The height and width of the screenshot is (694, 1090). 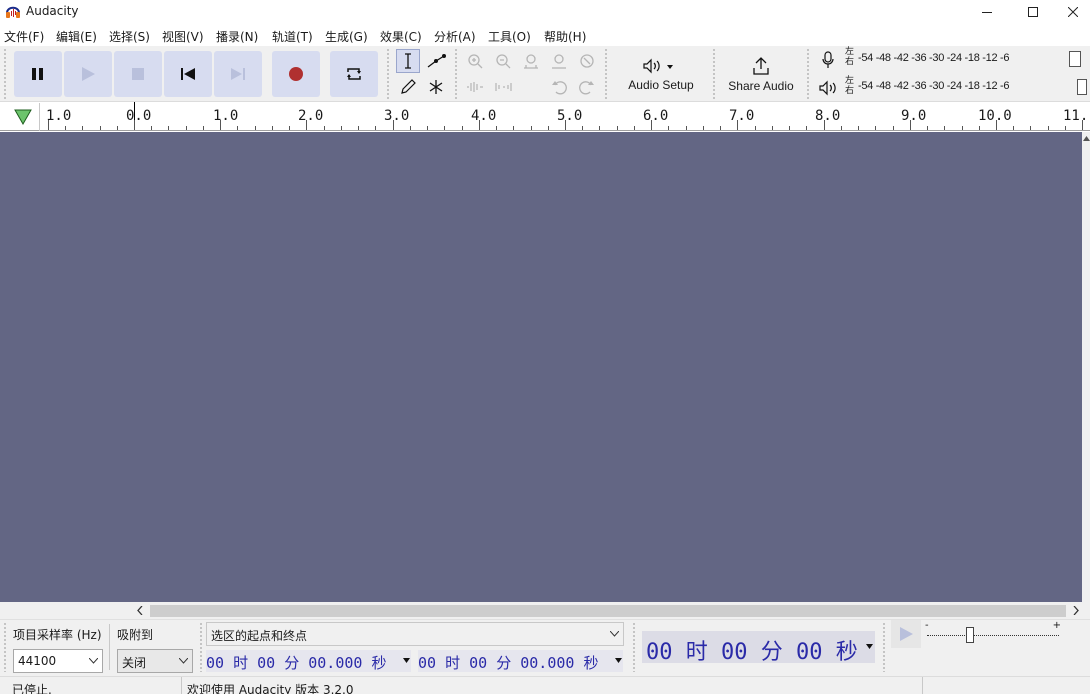 I want to click on skip-to-end-button, so click(x=238, y=74).